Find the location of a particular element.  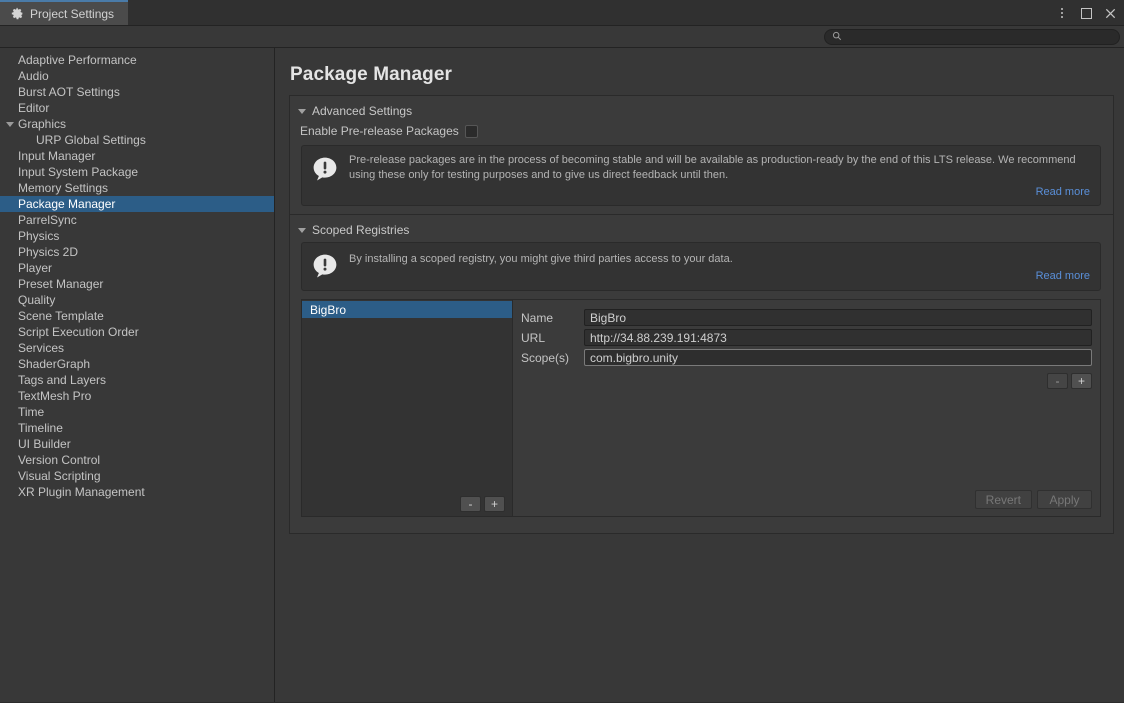

sidebar-item-urp-global-settings: URP Global Settings is located at coordinates (137, 140).